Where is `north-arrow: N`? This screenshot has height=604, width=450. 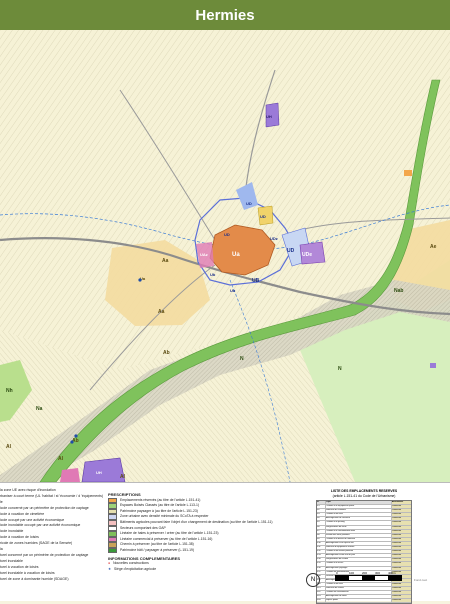 north-arrow: N is located at coordinates (313, 580).